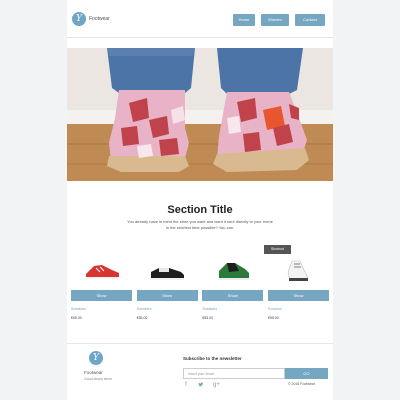 The height and width of the screenshot is (400, 400). What do you see at coordinates (93, 372) in the screenshot?
I see `footer-brand: Footwear` at bounding box center [93, 372].